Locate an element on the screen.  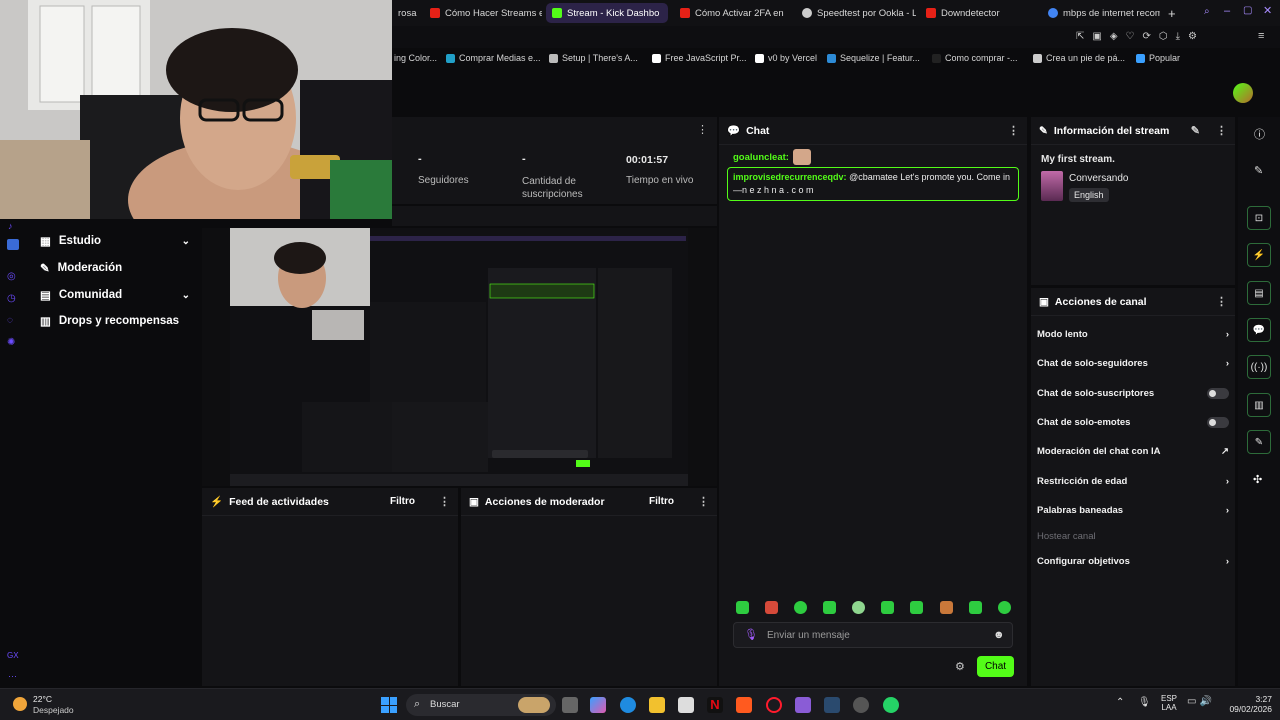
tab-4: Cómo Activar 2FA en is located at coordinates (733, 13).